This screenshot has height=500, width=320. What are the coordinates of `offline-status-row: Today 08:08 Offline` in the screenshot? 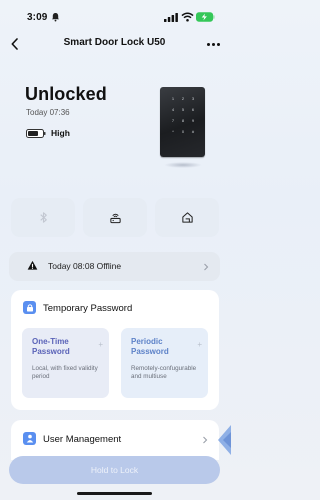 It's located at (114, 266).